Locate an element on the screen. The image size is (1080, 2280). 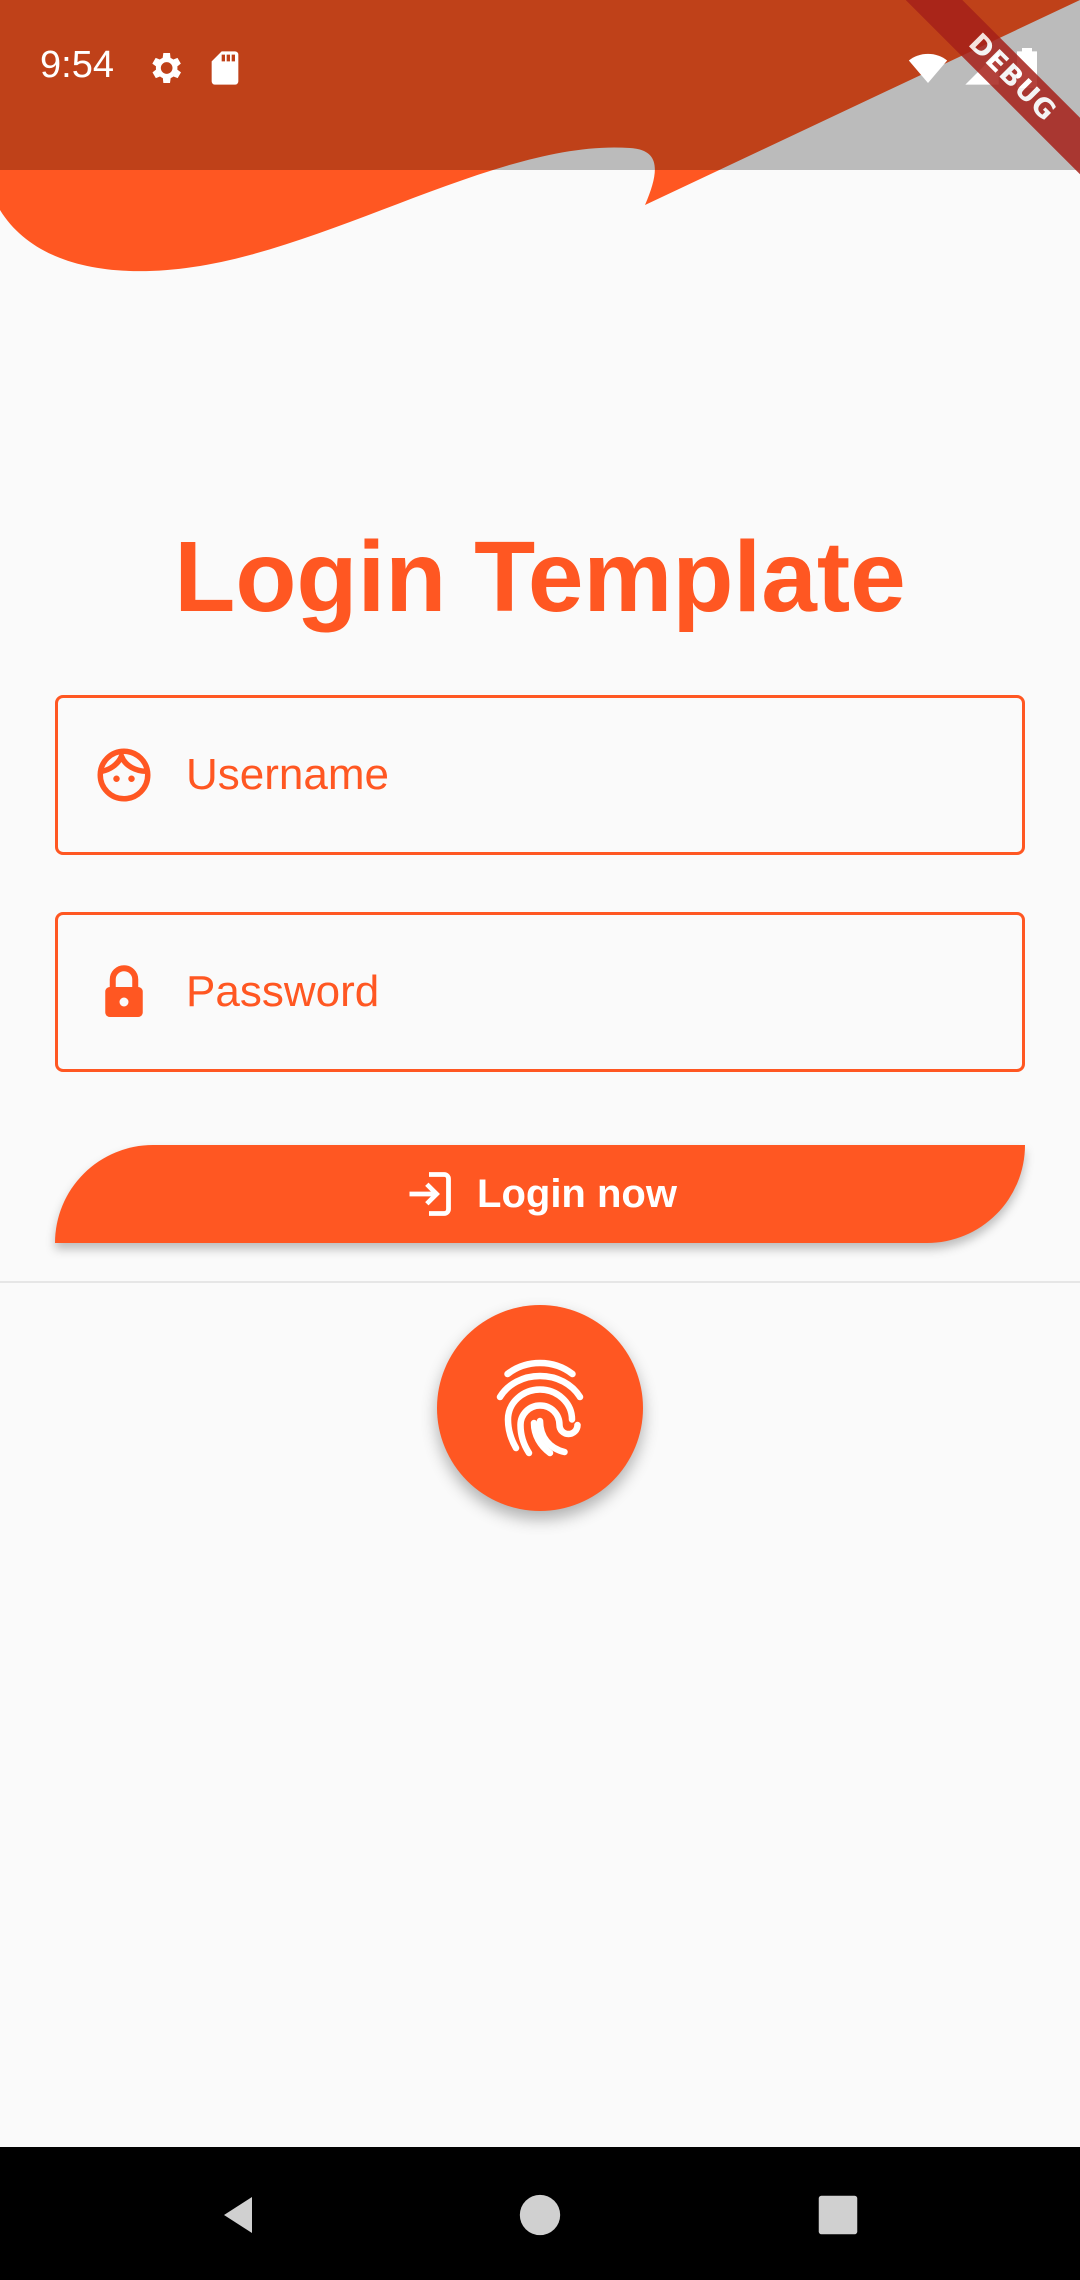
password-field is located at coordinates (540, 992).